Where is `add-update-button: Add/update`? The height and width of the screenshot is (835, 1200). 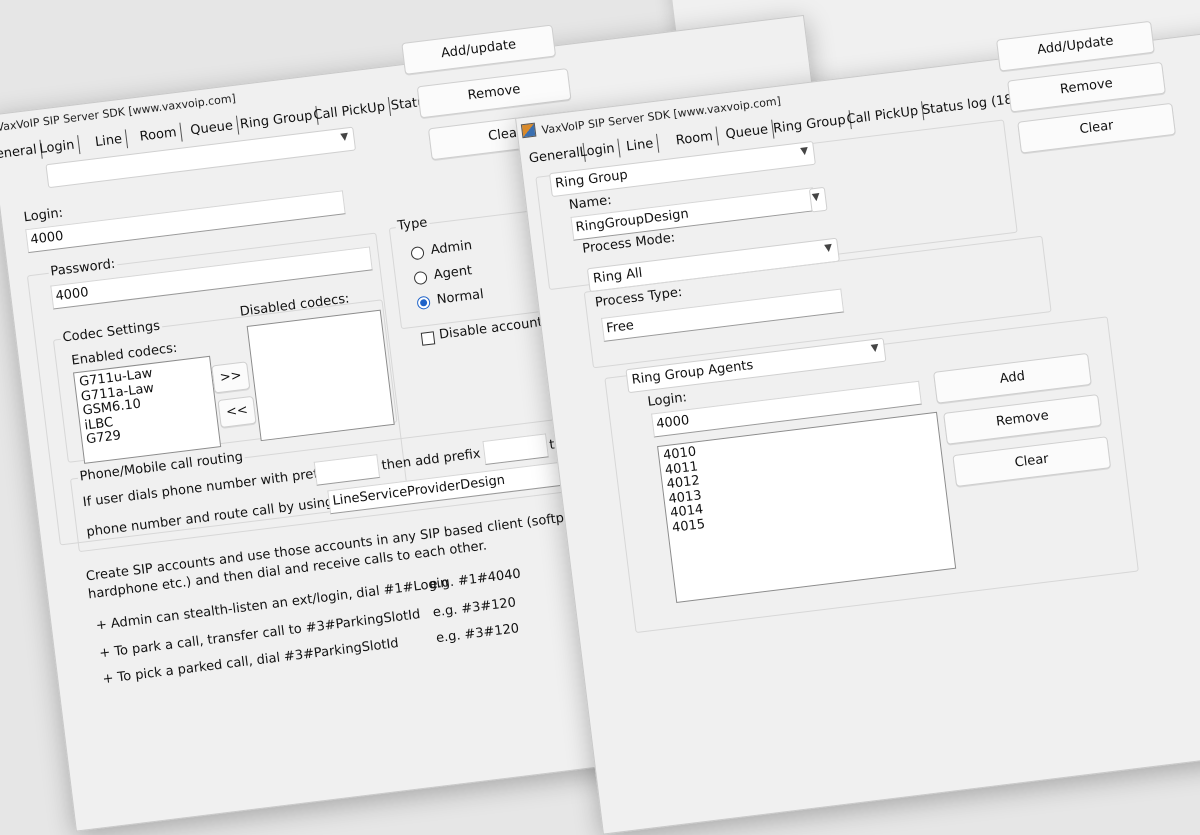 add-update-button: Add/update is located at coordinates (479, 49).